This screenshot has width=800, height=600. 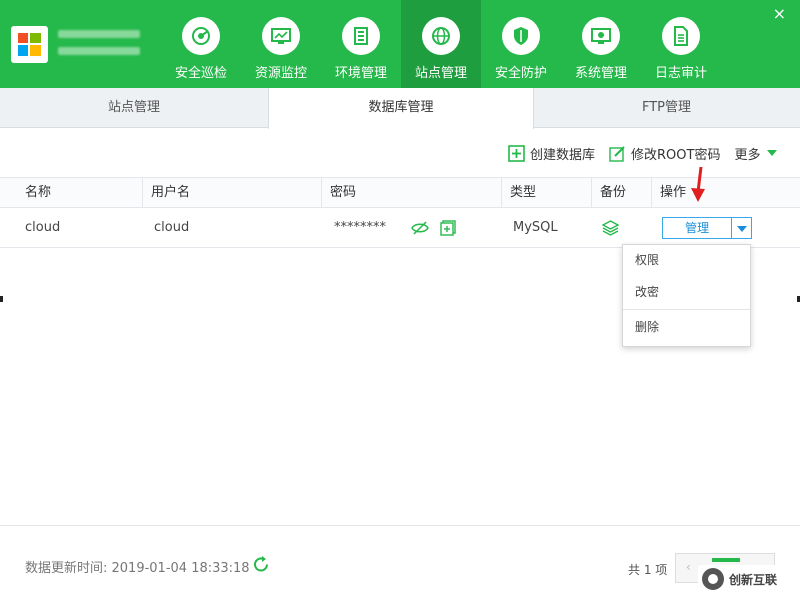 I want to click on watermark-logo-icon, so click(x=713, y=579).